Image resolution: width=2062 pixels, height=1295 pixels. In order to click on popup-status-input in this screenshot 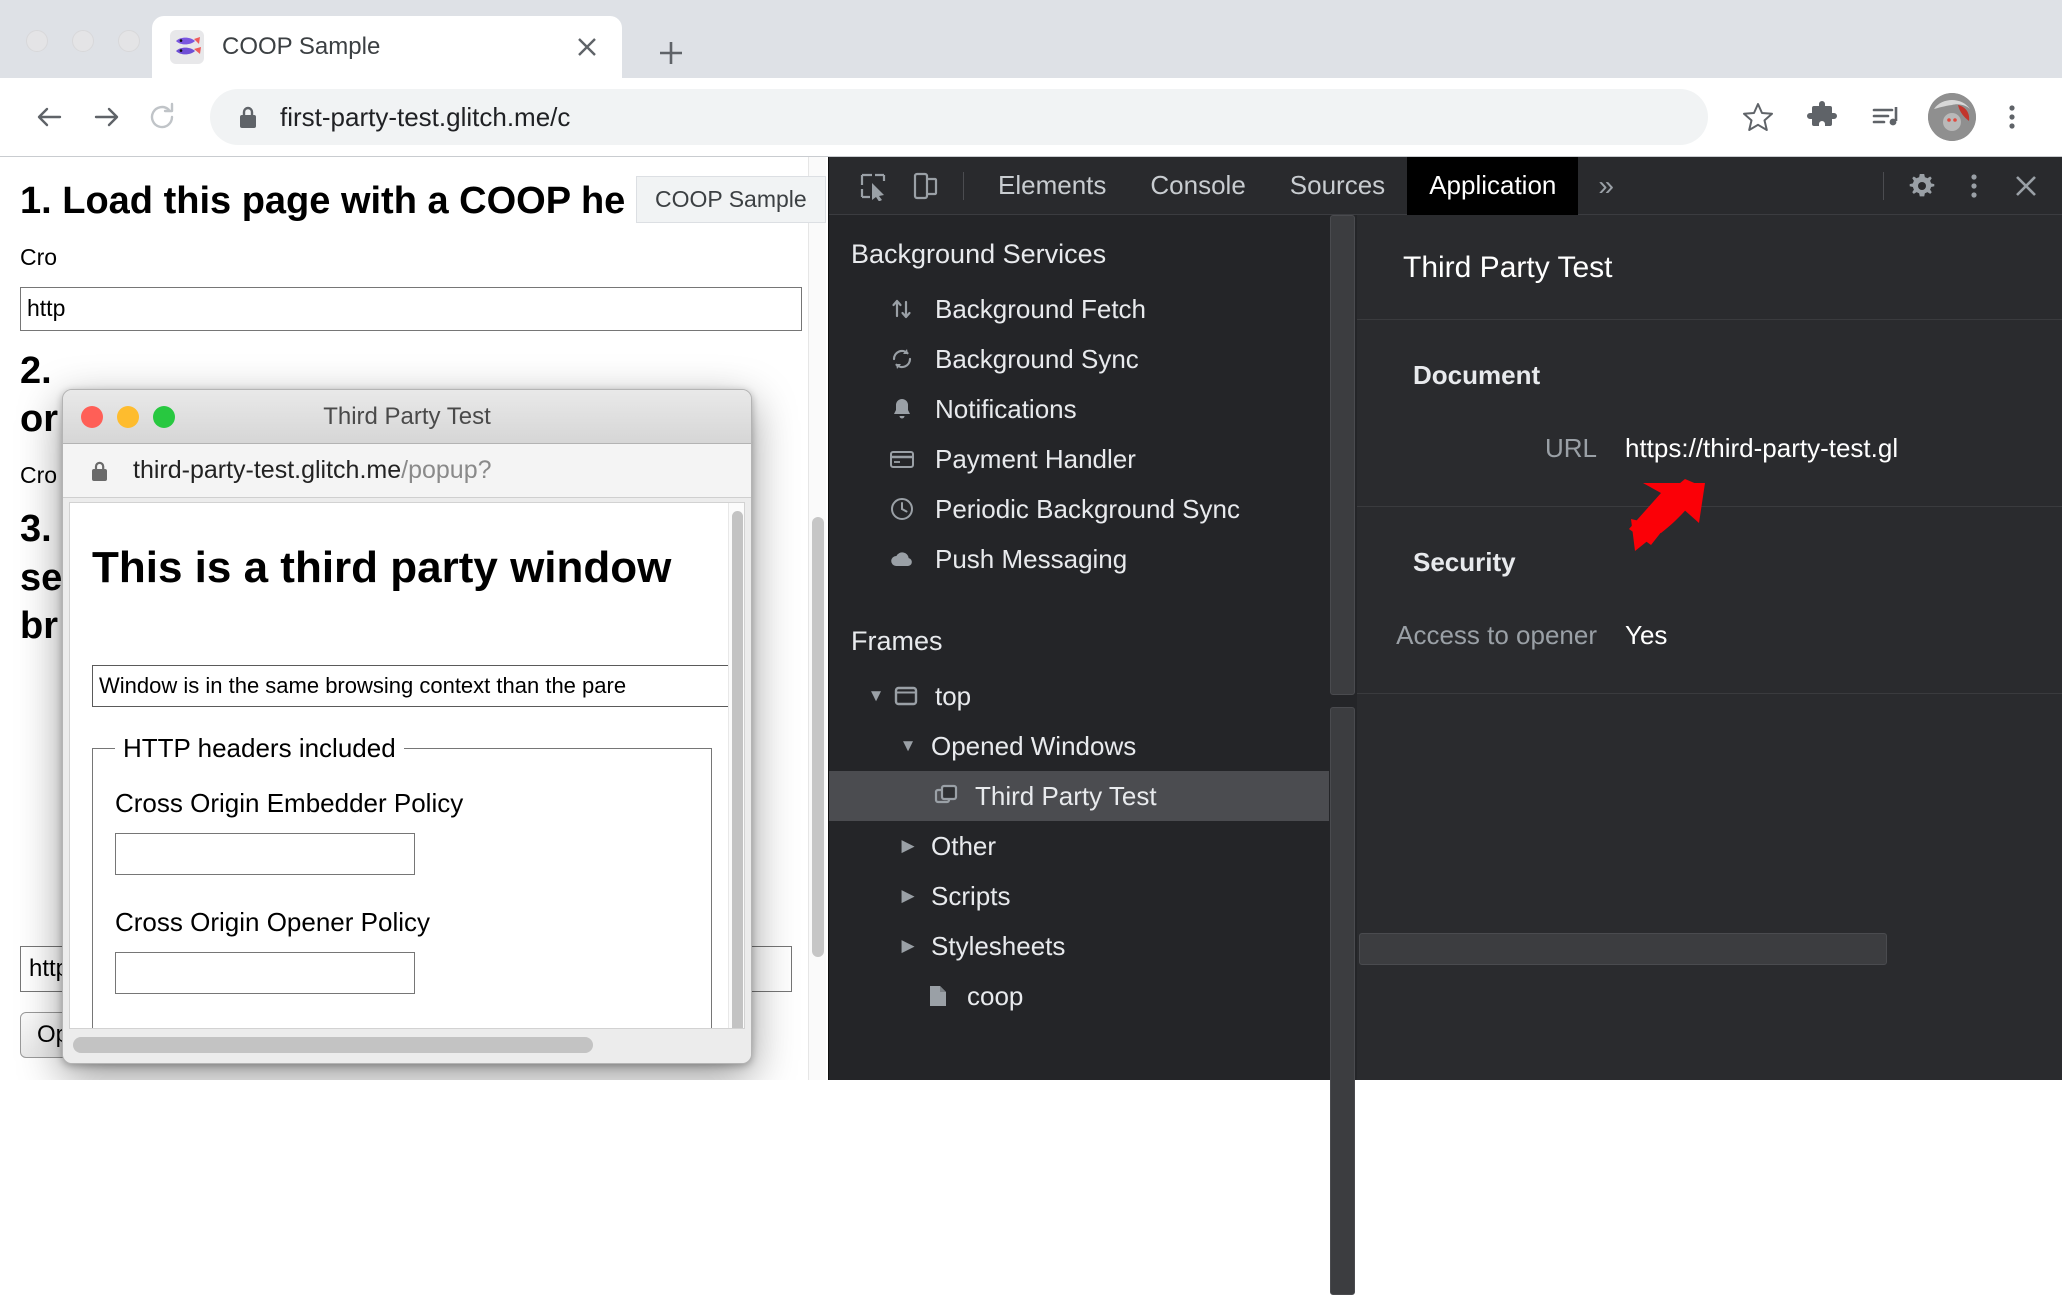, I will do `click(412, 686)`.